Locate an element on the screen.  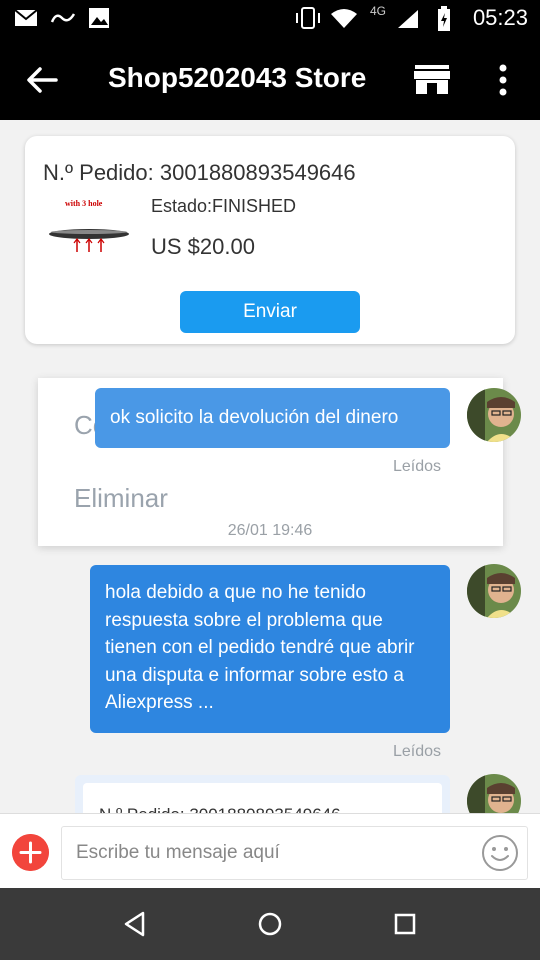
nav-home-icon is located at coordinates (270, 924).